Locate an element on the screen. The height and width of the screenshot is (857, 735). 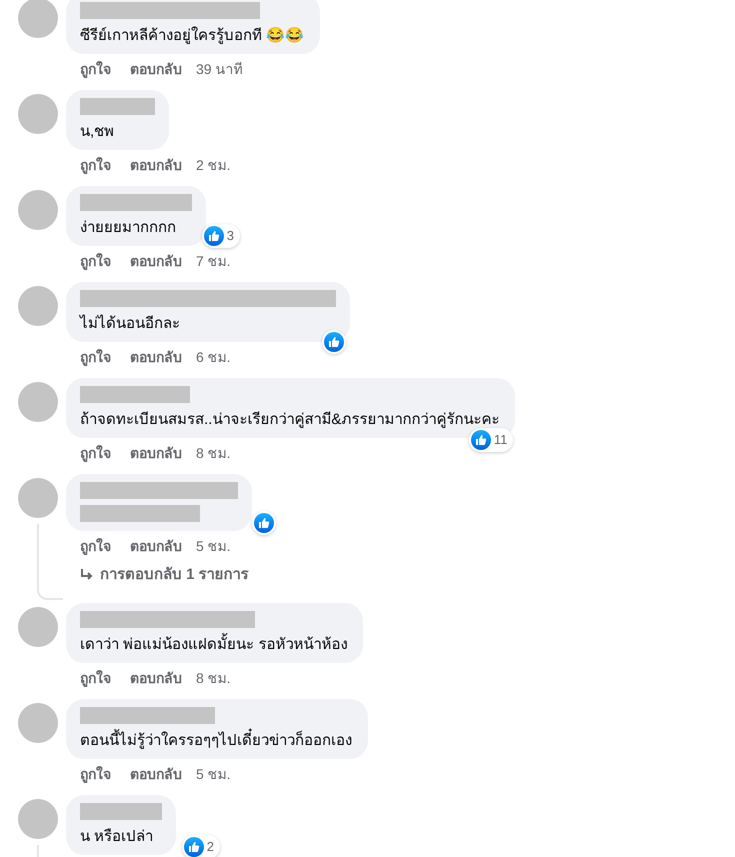
timestamp: 6 ชม. is located at coordinates (213, 357).